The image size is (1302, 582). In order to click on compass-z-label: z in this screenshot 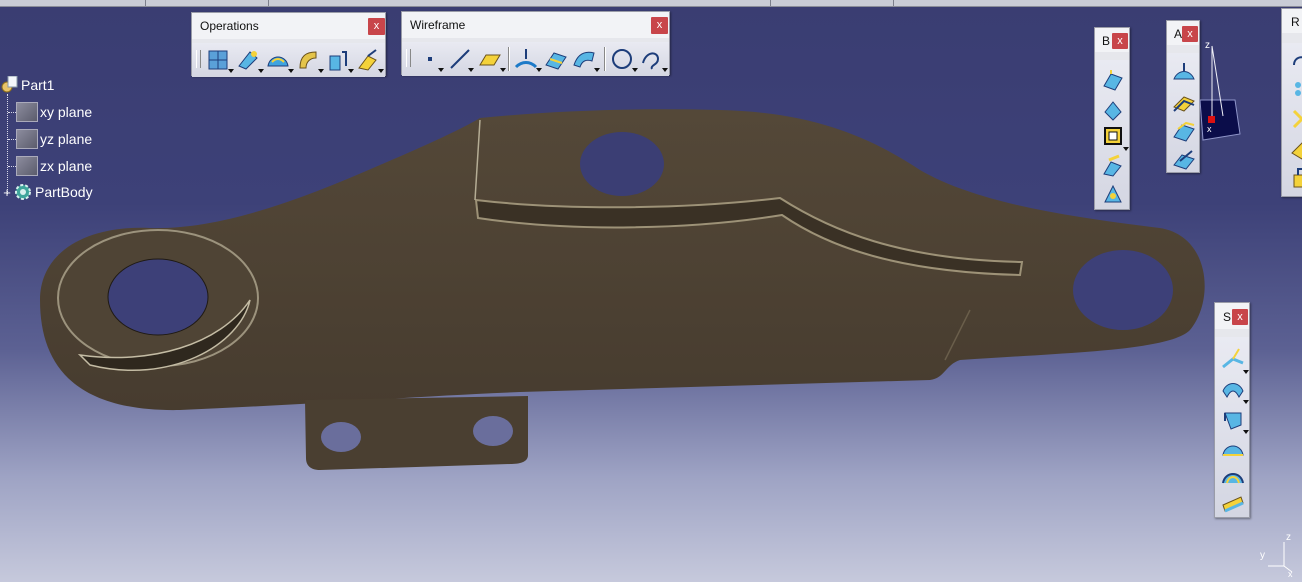, I will do `click(1207, 45)`.